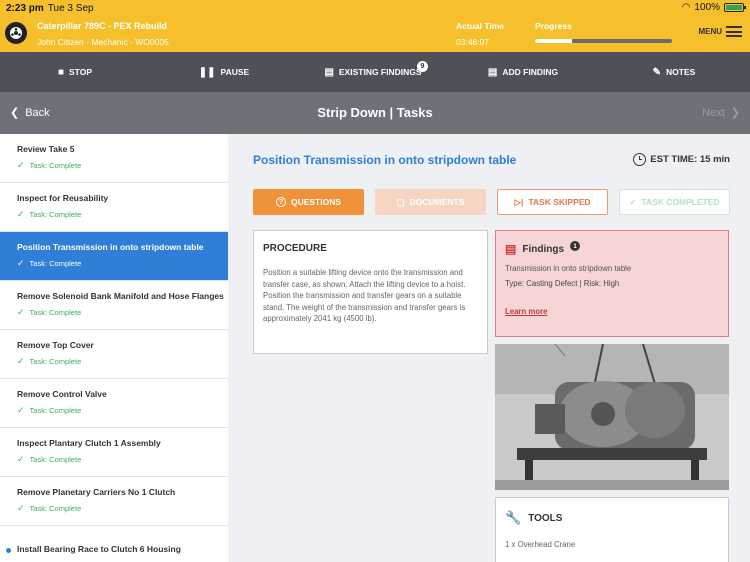 The height and width of the screenshot is (562, 750). Describe the element at coordinates (114, 158) in the screenshot. I see `task-list-item: Review Take 5 ✓ Task: Complete` at that location.